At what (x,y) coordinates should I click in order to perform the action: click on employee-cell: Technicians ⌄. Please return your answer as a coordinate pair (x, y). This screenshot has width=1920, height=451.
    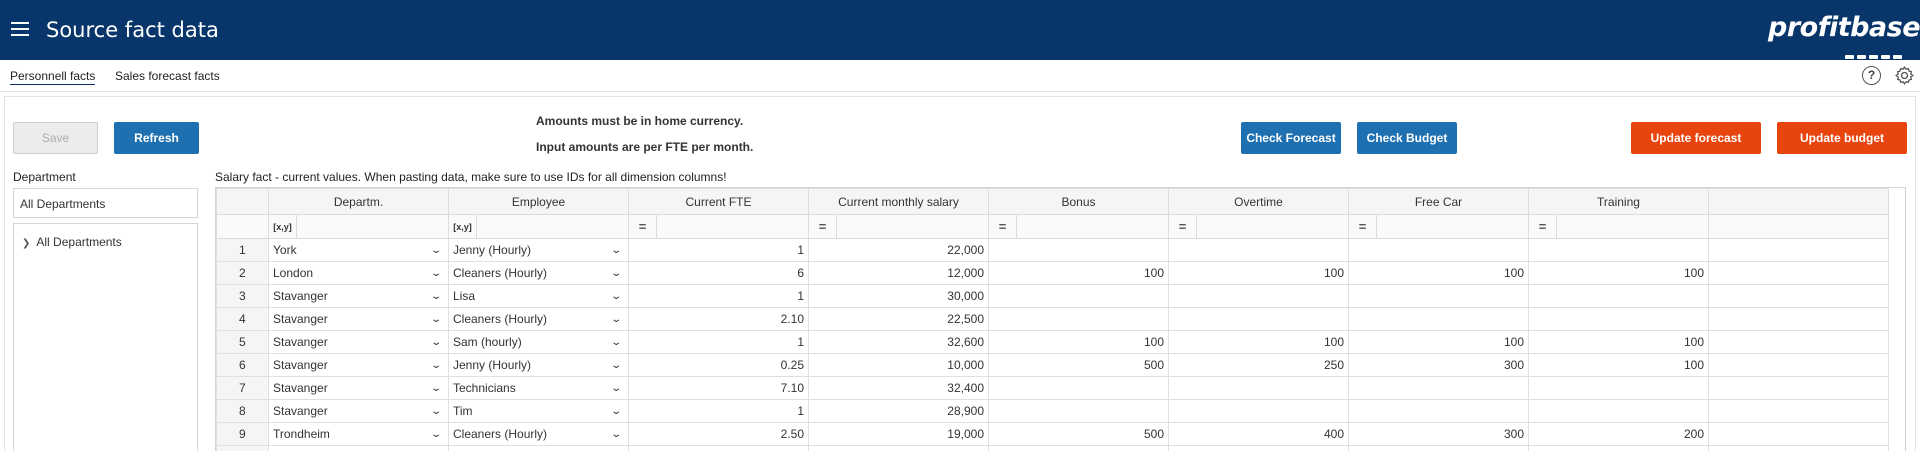
    Looking at the image, I should click on (538, 388).